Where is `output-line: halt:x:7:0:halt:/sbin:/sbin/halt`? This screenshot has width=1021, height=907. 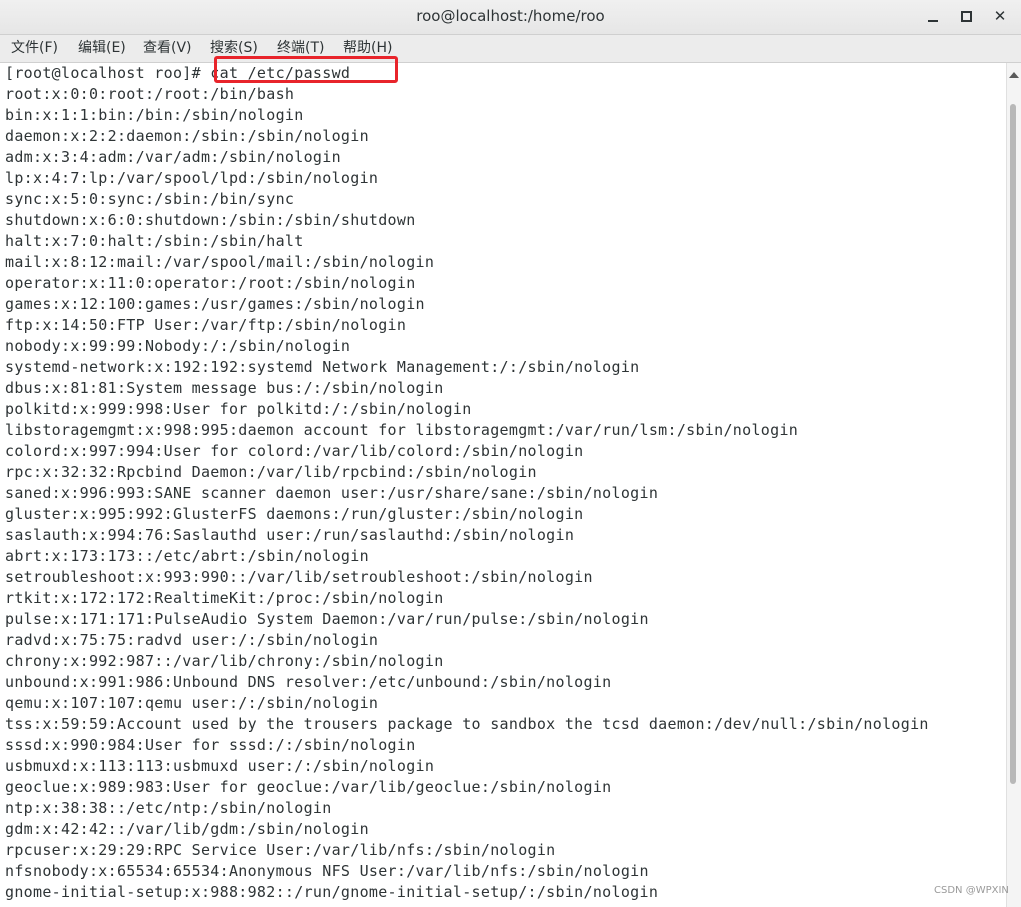 output-line: halt:x:7:0:halt:/sbin:/sbin/halt is located at coordinates (154, 241).